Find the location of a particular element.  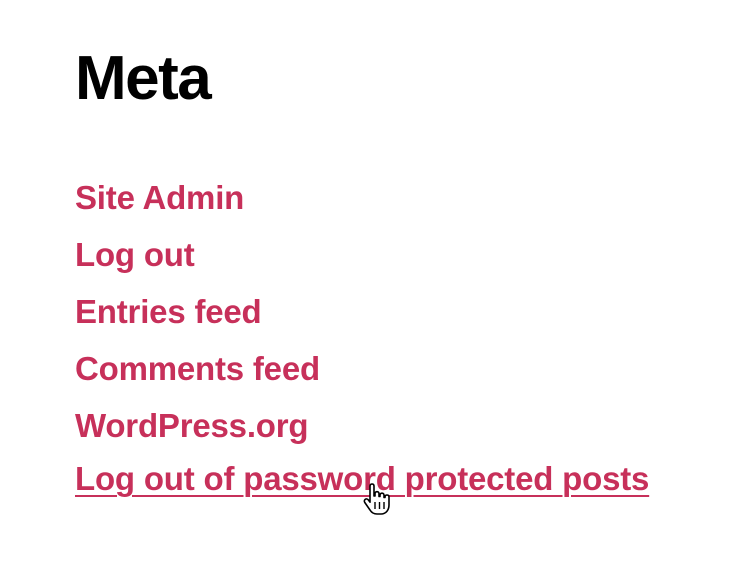

entries-feed-link: Entries feed is located at coordinates (168, 311).